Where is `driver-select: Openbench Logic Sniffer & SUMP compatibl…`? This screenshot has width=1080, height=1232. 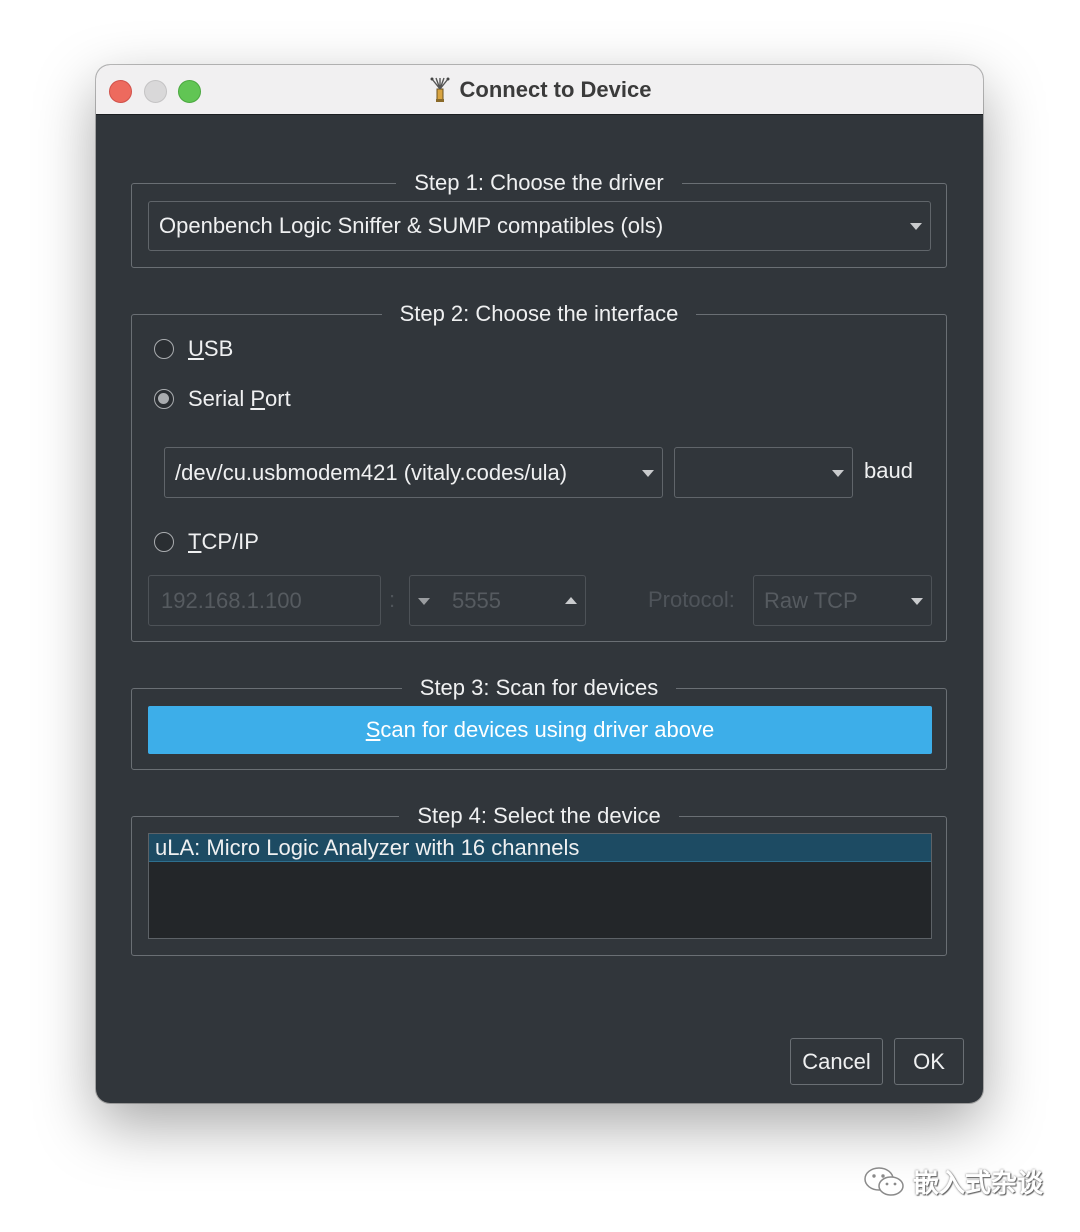
driver-select: Openbench Logic Sniffer & SUMP compatibl… is located at coordinates (539, 226).